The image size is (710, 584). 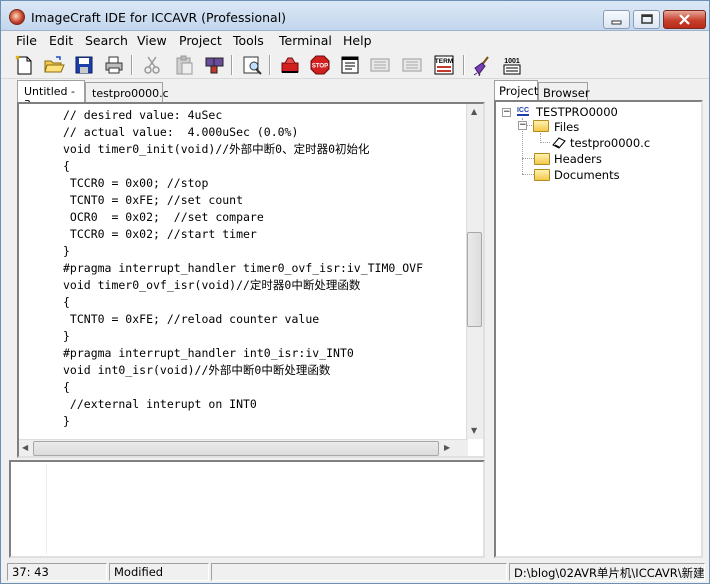 What do you see at coordinates (578, 159) in the screenshot?
I see `tree-headers: Headers` at bounding box center [578, 159].